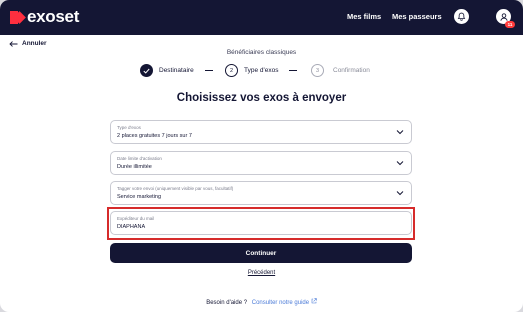 This screenshot has width=523, height=312. I want to click on step-3-number: 3, so click(317, 70).